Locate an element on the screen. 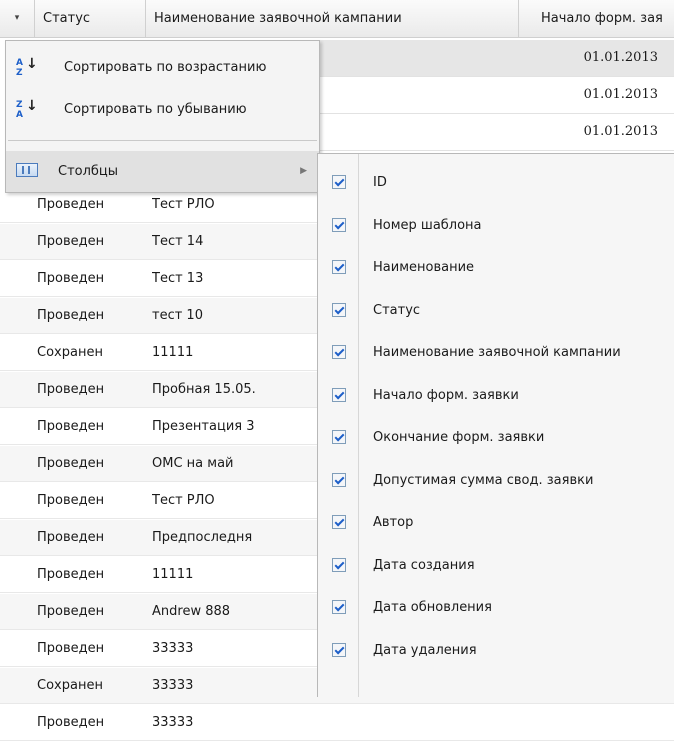 The height and width of the screenshot is (741, 674). column-toggle-item: Окончание форм. заявки is located at coordinates (495, 438).